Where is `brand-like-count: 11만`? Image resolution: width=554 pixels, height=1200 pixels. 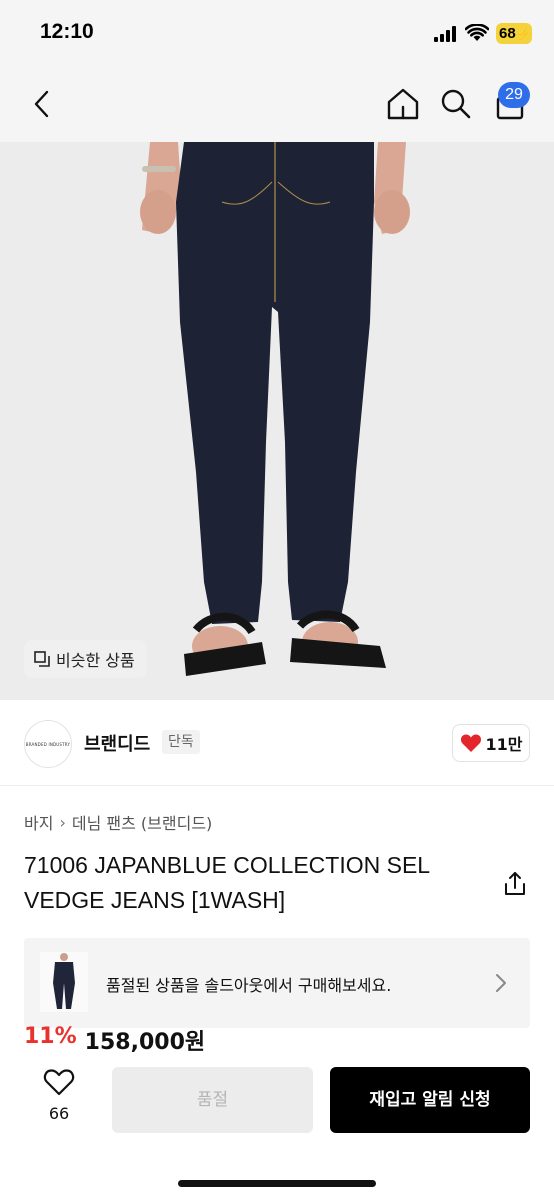
brand-like-count: 11만 is located at coordinates (504, 744).